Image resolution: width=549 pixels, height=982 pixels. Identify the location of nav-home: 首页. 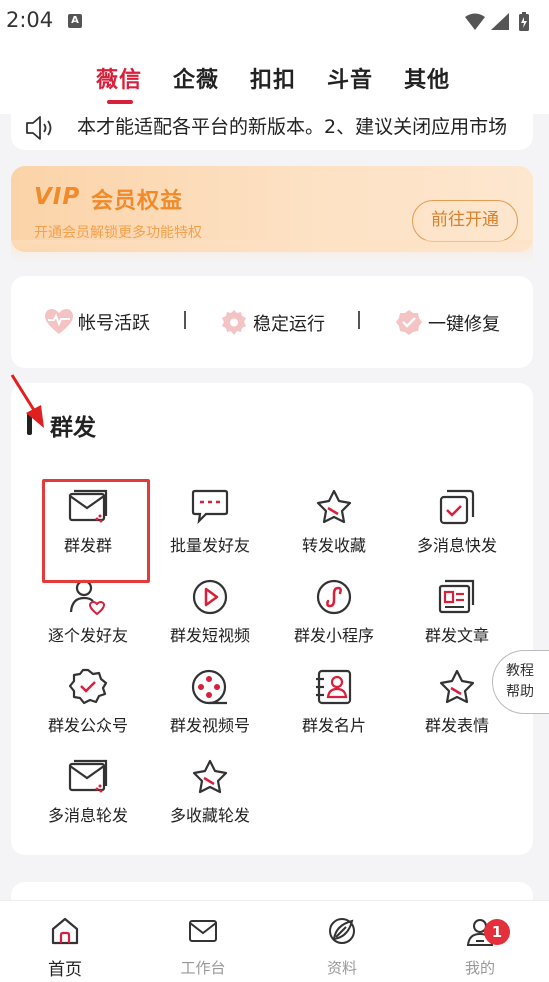
(65, 947).